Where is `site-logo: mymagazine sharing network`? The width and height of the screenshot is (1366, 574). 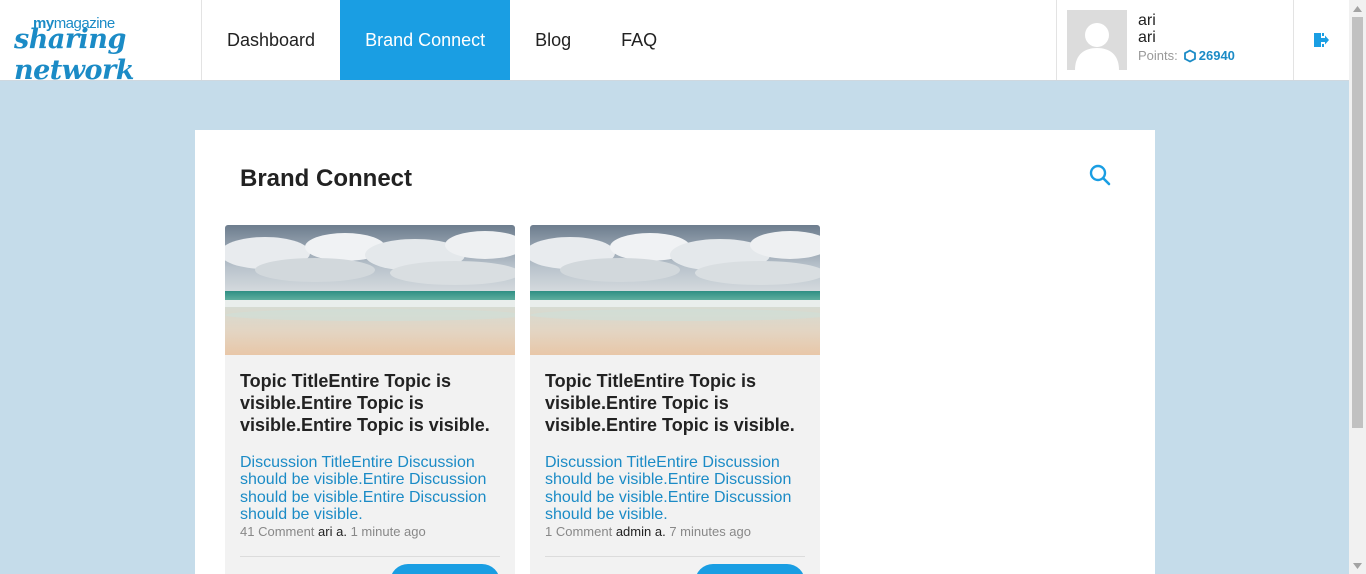
site-logo: mymagazine sharing network is located at coordinates (101, 43).